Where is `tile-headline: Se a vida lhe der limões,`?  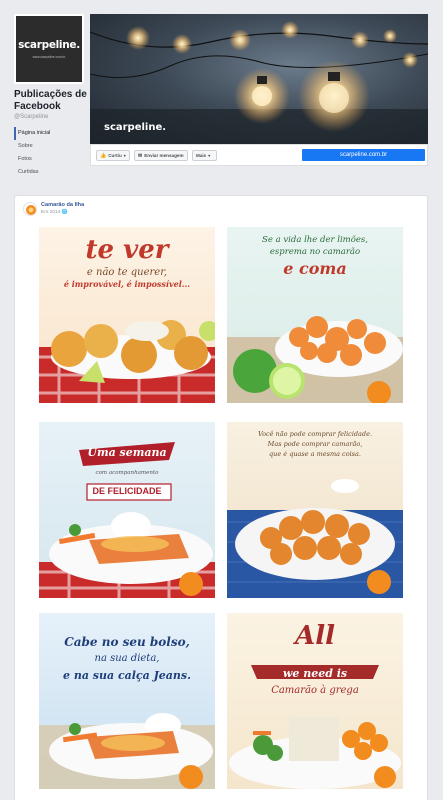
tile-headline: Se a vida lhe der limões, is located at coordinates (315, 240).